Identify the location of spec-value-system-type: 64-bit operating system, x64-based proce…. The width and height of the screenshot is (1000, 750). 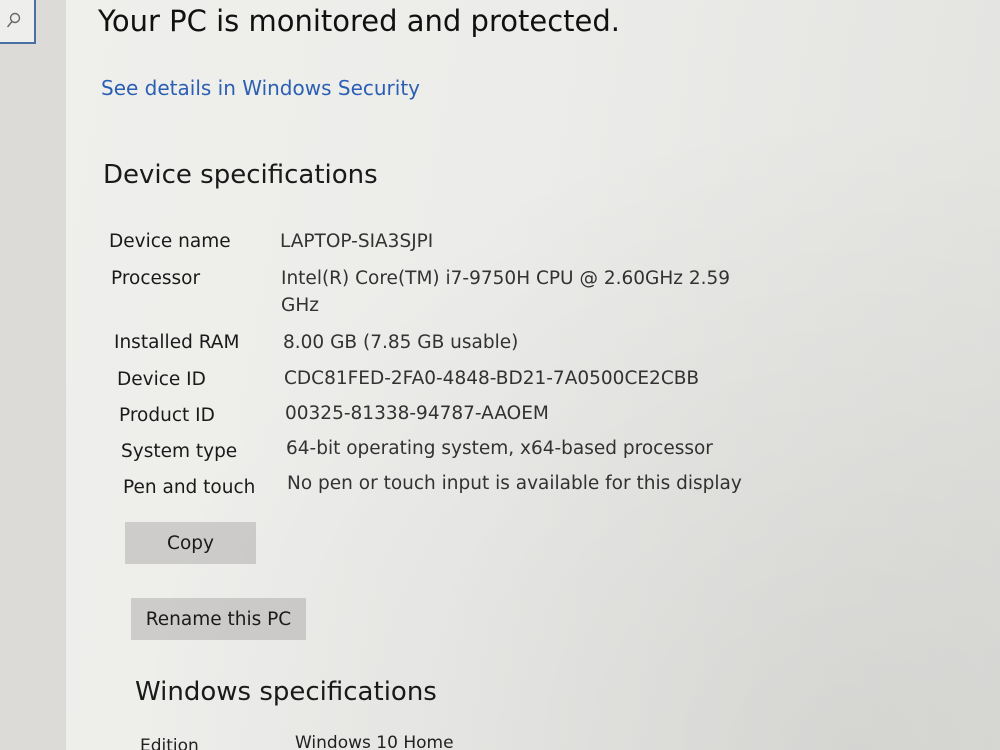
(499, 448).